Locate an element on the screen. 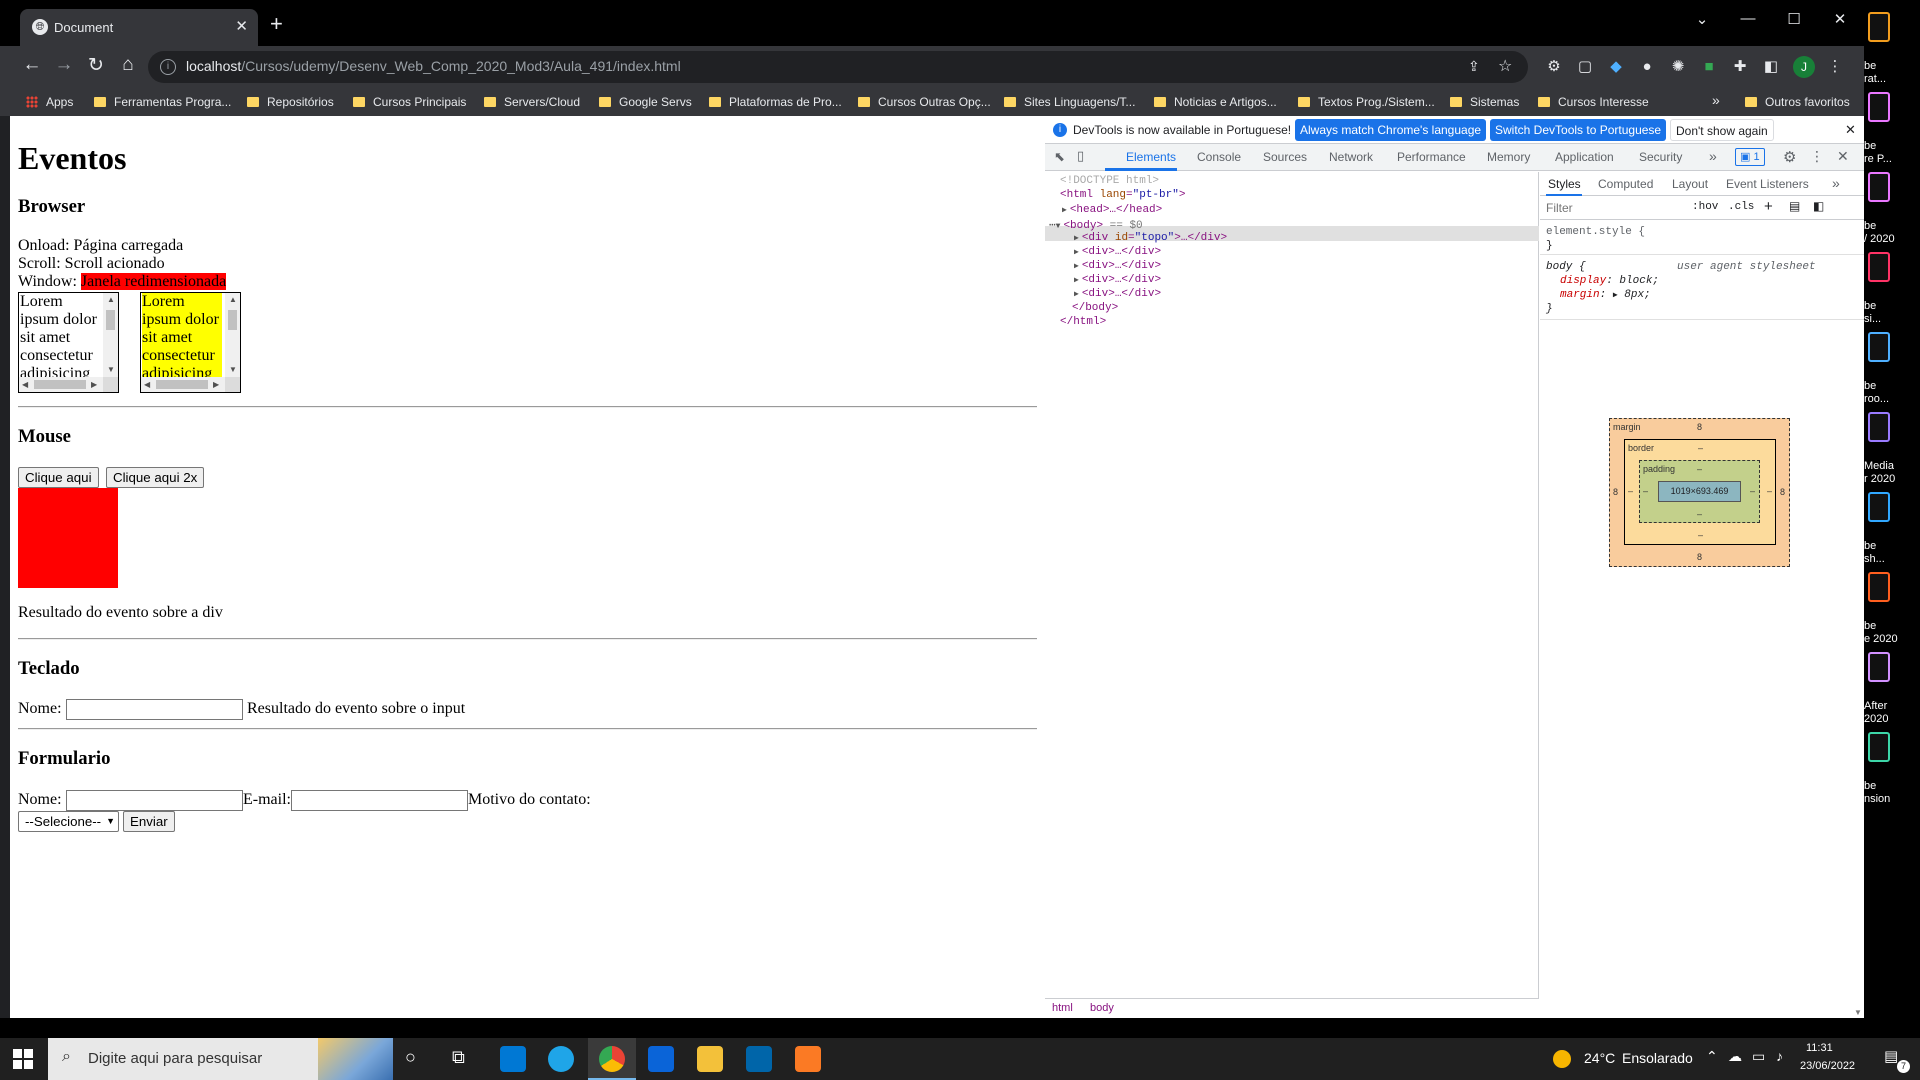  profile-avatar: J is located at coordinates (1804, 67).